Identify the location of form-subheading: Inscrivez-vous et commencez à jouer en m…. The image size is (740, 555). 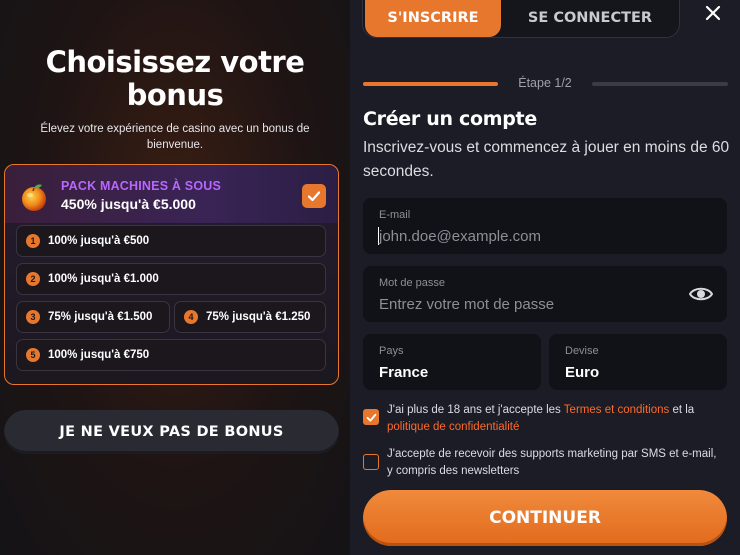
(546, 159).